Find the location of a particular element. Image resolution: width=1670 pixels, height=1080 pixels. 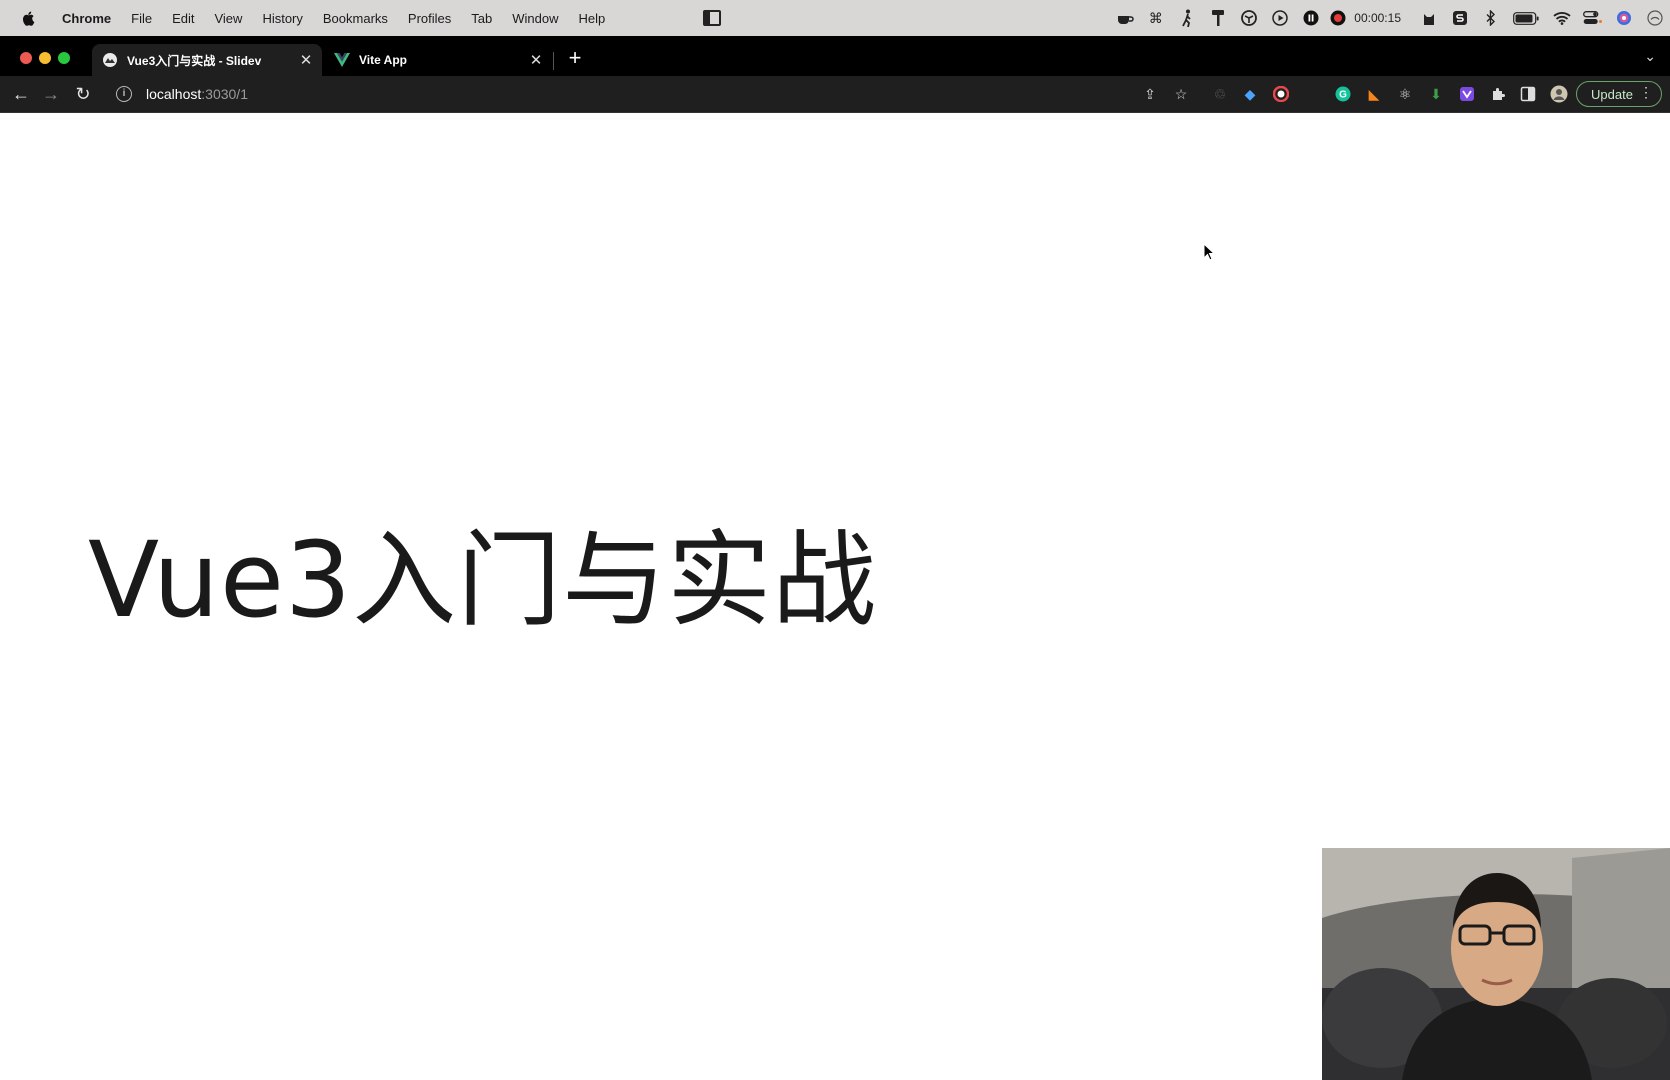

url-path: :3030/1 is located at coordinates (224, 94).